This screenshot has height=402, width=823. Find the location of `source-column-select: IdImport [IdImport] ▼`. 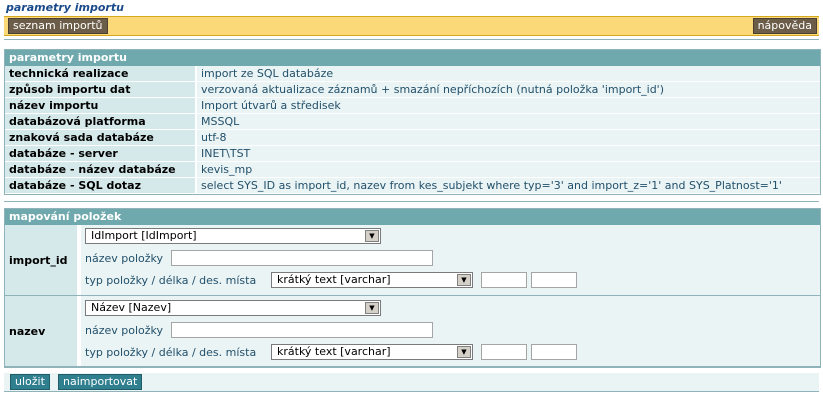

source-column-select: IdImport [IdImport] ▼ is located at coordinates (233, 236).